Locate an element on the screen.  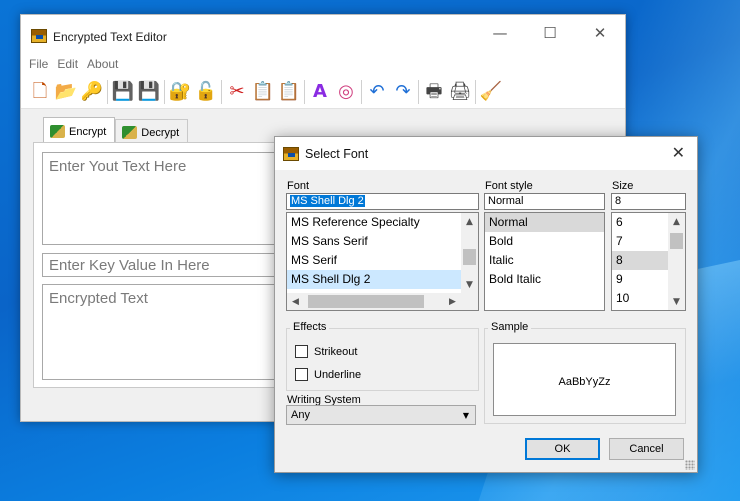
copy-icon: 📋 is located at coordinates (263, 92).